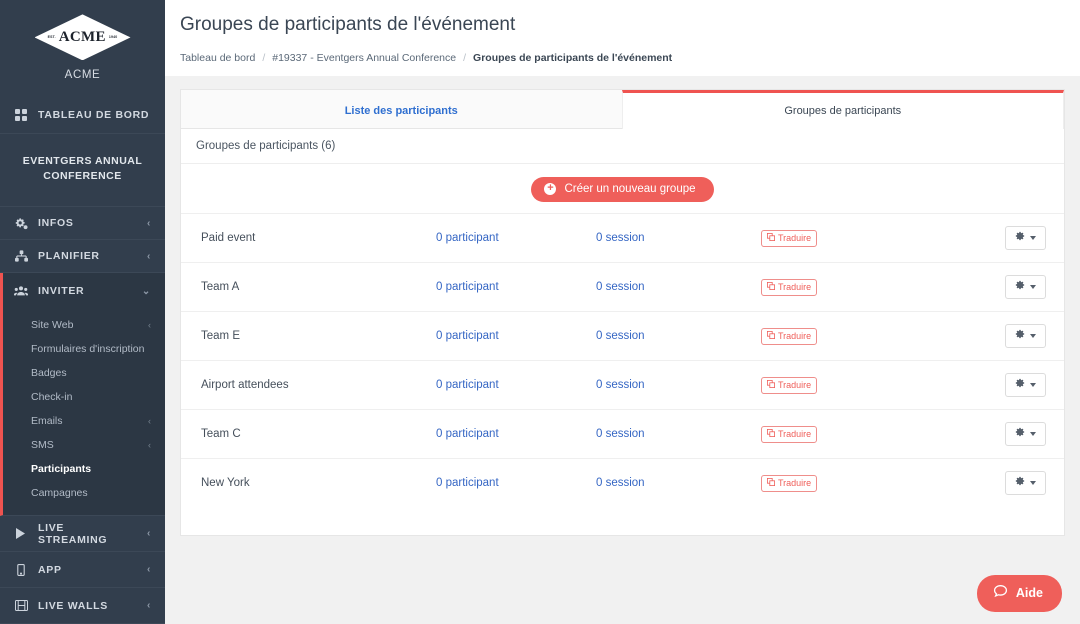 The image size is (1080, 624). What do you see at coordinates (84, 493) in the screenshot?
I see `sidebar-subitem-campagnes: Campagnes` at bounding box center [84, 493].